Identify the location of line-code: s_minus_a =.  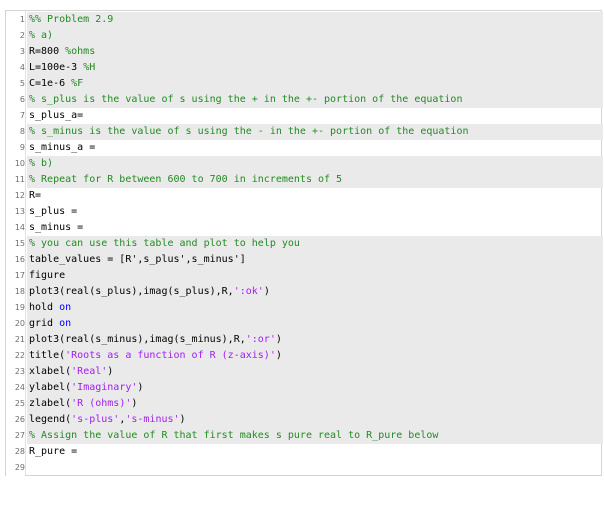
(315, 148).